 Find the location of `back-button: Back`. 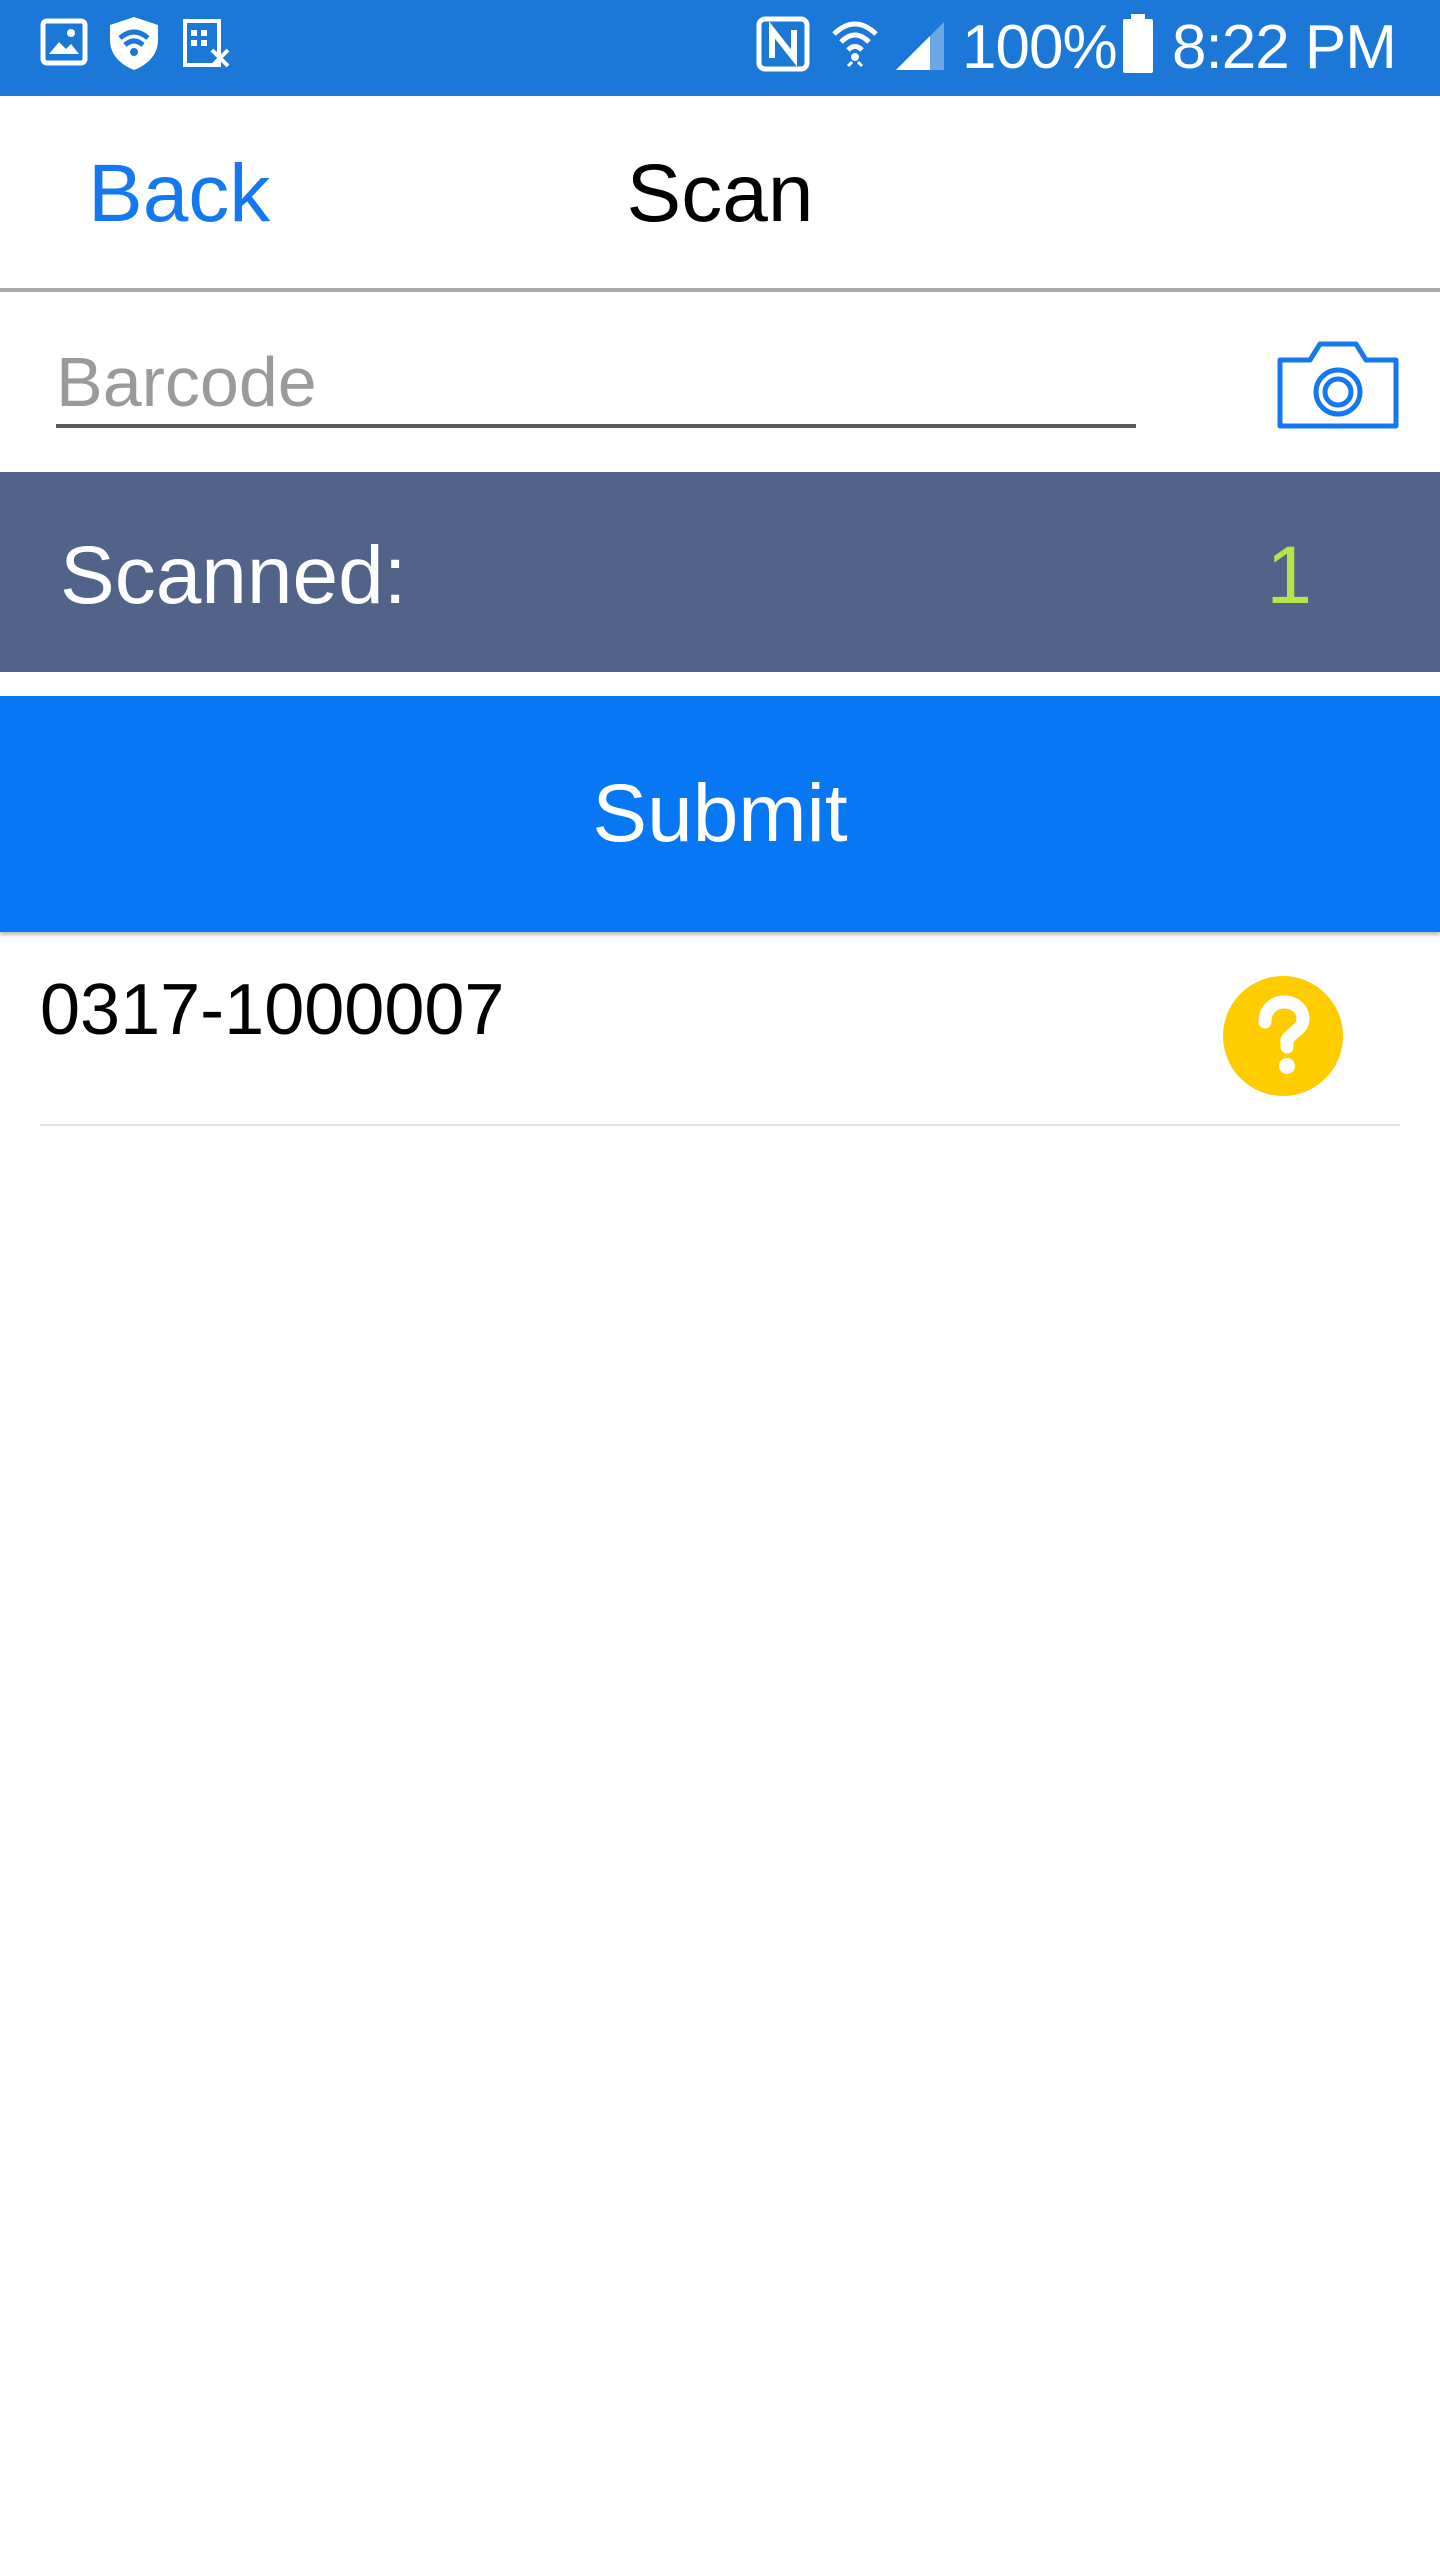

back-button: Back is located at coordinates (179, 194).